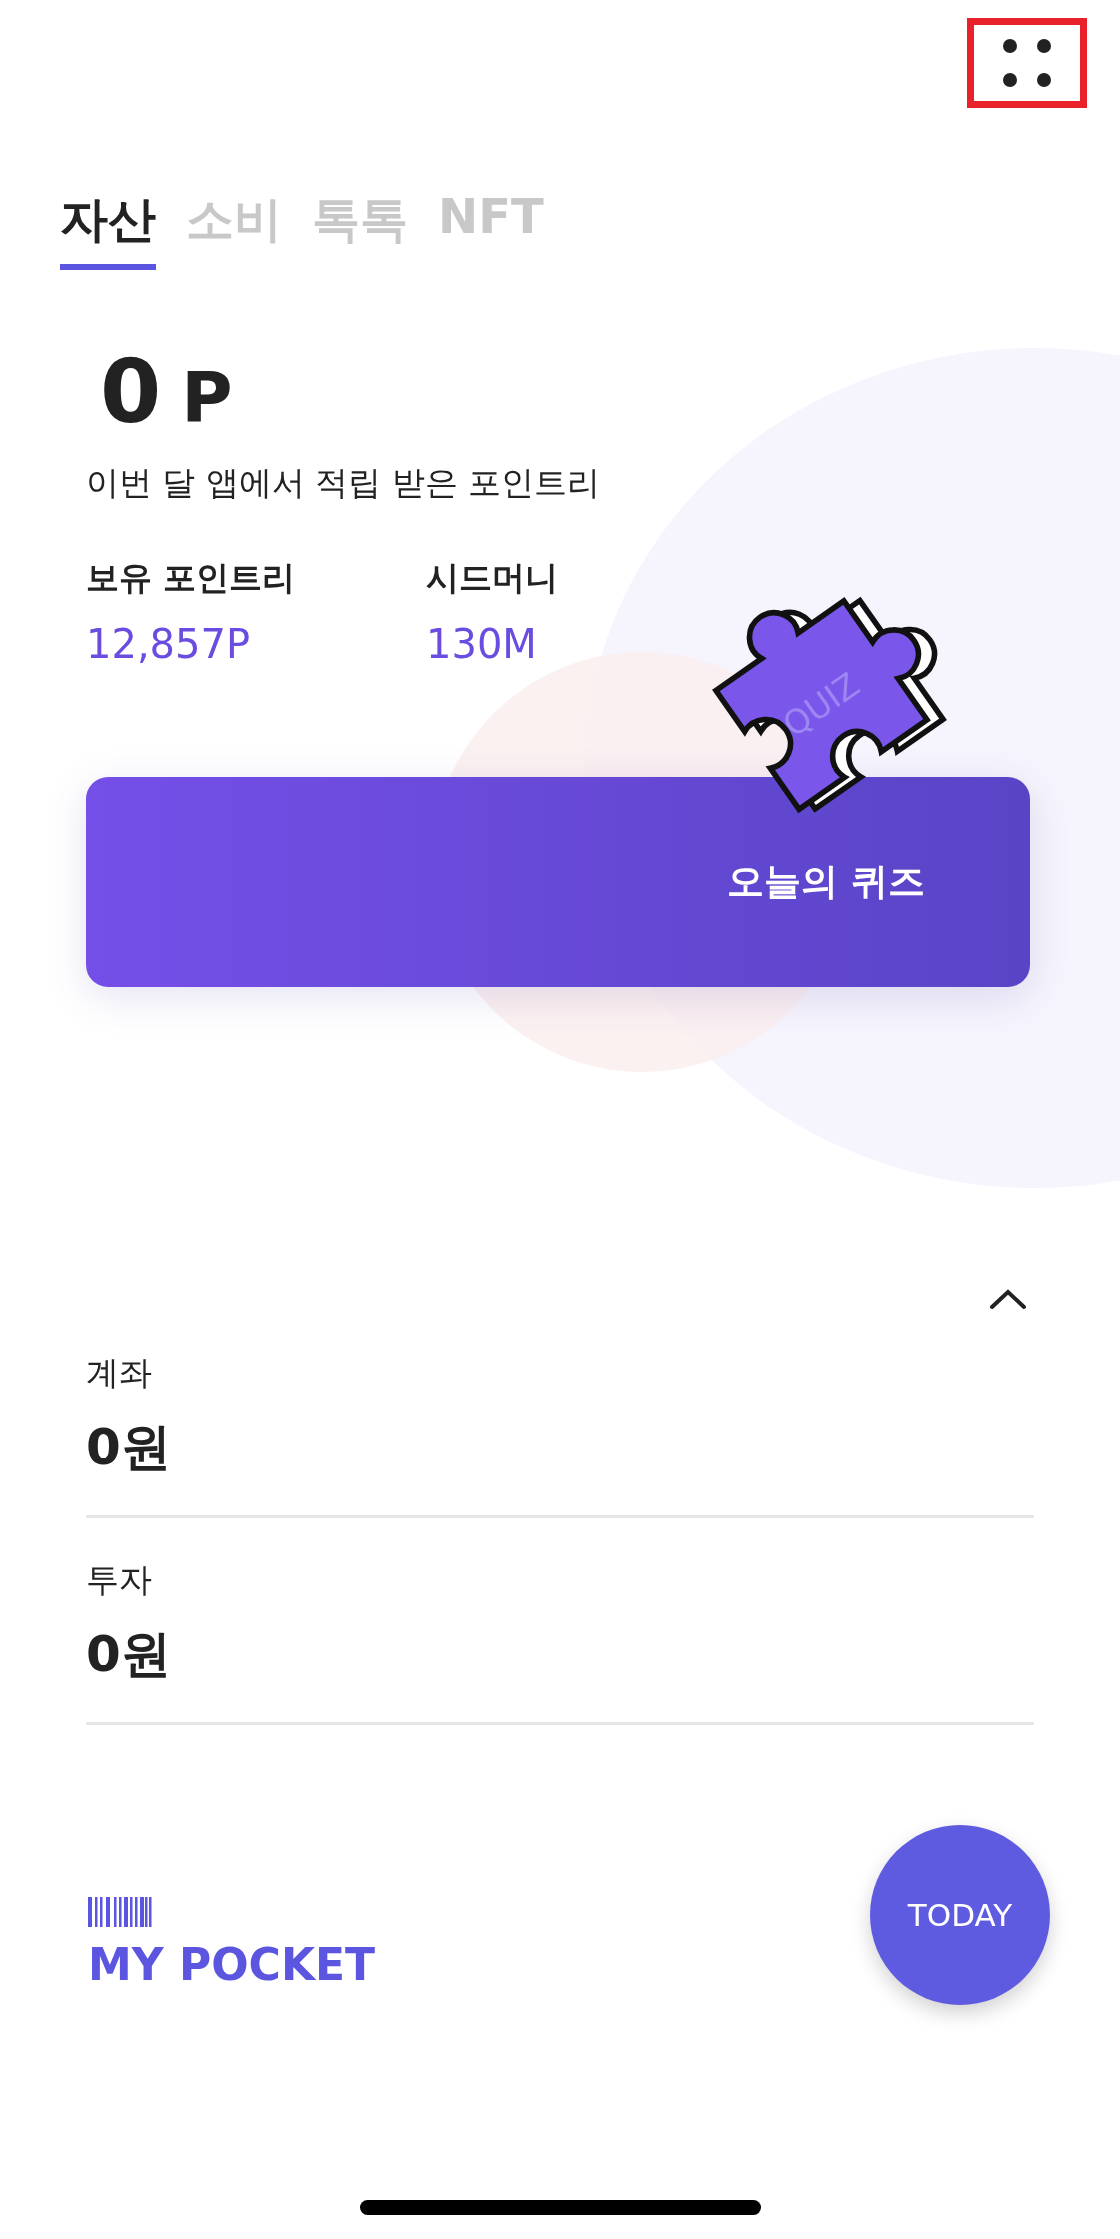  Describe the element at coordinates (169, 644) in the screenshot. I see `stat-value: 12,857P` at that location.